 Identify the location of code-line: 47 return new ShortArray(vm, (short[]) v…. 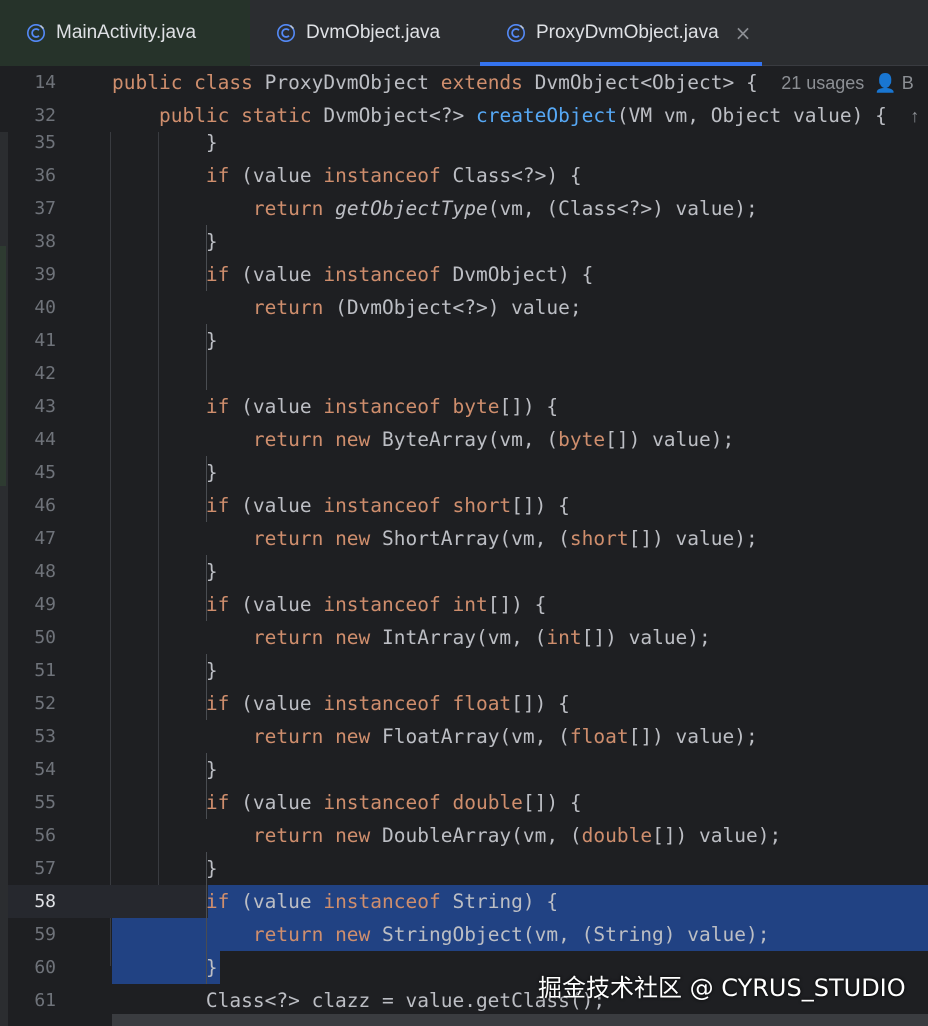
(464, 538).